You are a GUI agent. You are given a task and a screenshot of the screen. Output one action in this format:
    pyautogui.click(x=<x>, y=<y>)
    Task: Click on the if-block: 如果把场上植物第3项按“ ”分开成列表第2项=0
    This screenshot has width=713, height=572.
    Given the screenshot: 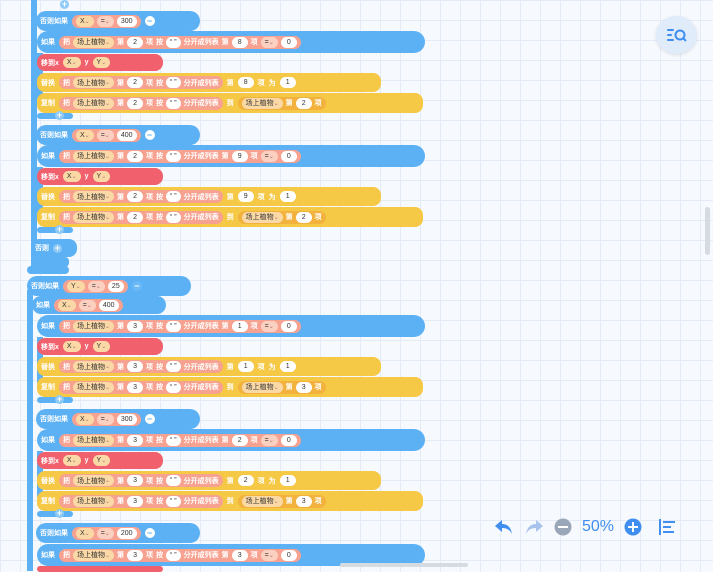 What is the action you would take?
    pyautogui.click(x=231, y=440)
    